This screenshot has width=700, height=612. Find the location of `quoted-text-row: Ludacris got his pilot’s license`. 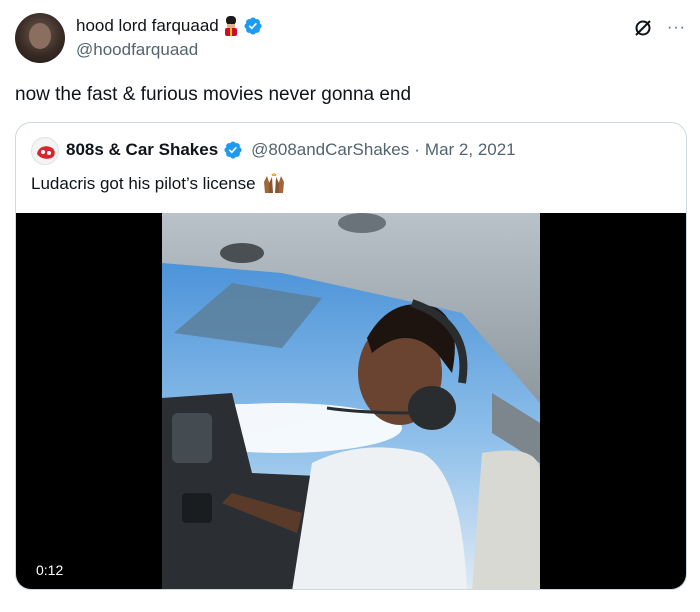

quoted-text-row: Ludacris got his pilot’s license is located at coordinates (158, 184).